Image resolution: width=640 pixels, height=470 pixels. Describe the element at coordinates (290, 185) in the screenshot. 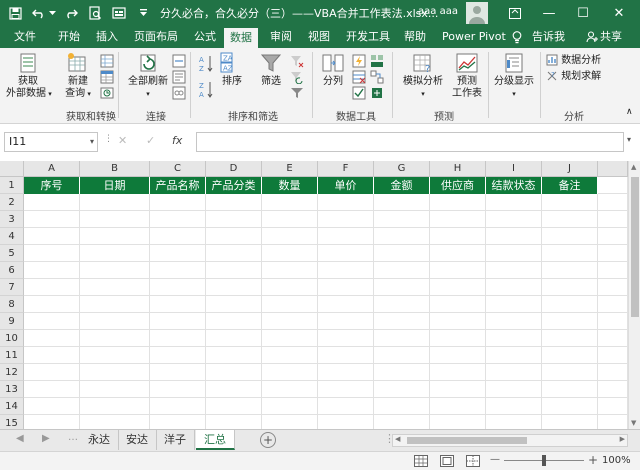

I see `header-cell: 数量` at that location.